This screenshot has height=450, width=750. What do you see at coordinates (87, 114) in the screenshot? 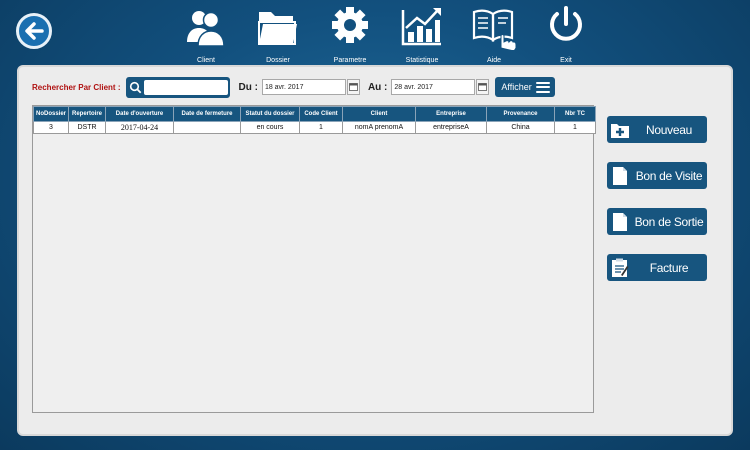
I see `column-header: Repertoire` at bounding box center [87, 114].